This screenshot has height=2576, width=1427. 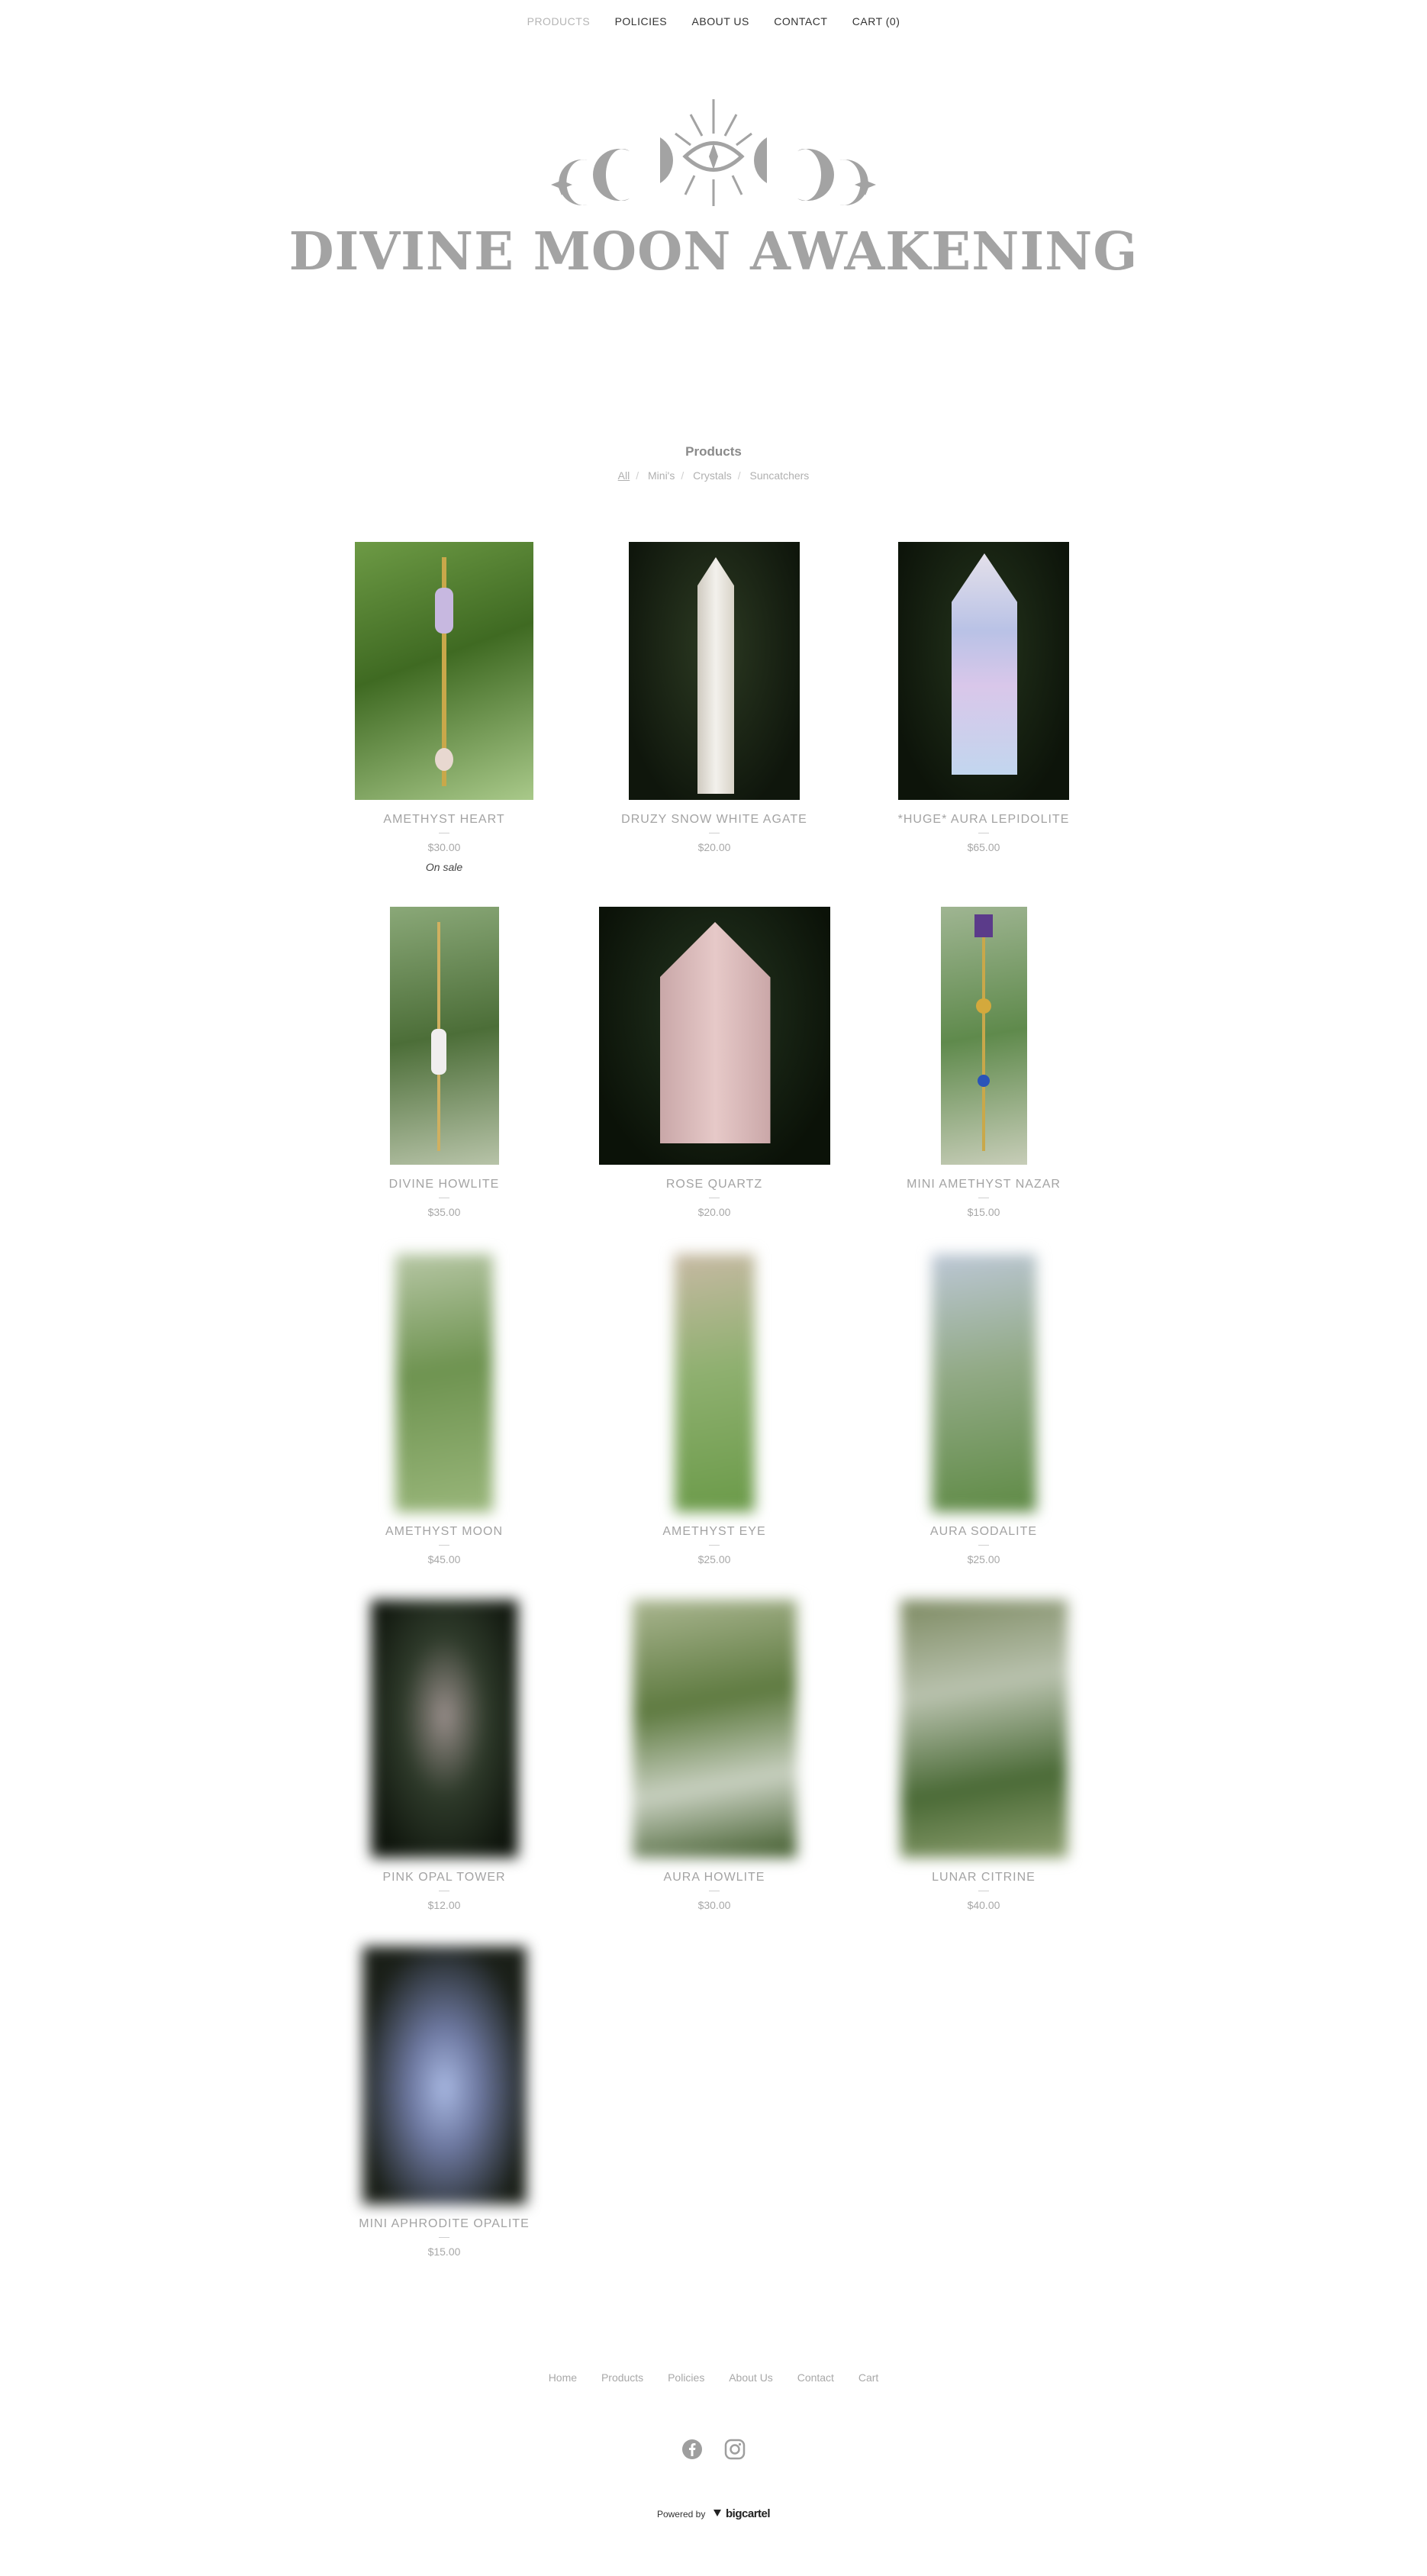 I want to click on product-name: *HUGE* AURA LEPIDOLITE, so click(x=983, y=820).